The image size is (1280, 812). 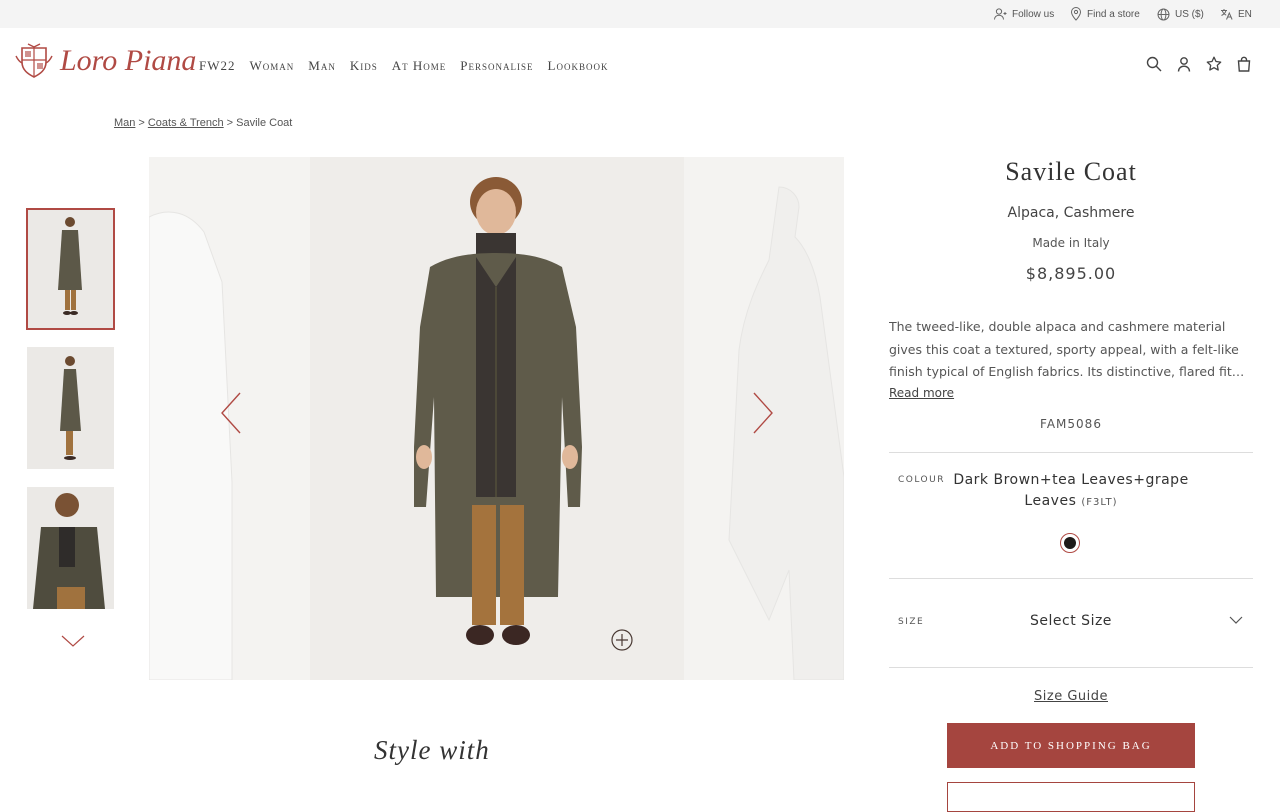 What do you see at coordinates (1000, 14) in the screenshot?
I see `follow-user-icon` at bounding box center [1000, 14].